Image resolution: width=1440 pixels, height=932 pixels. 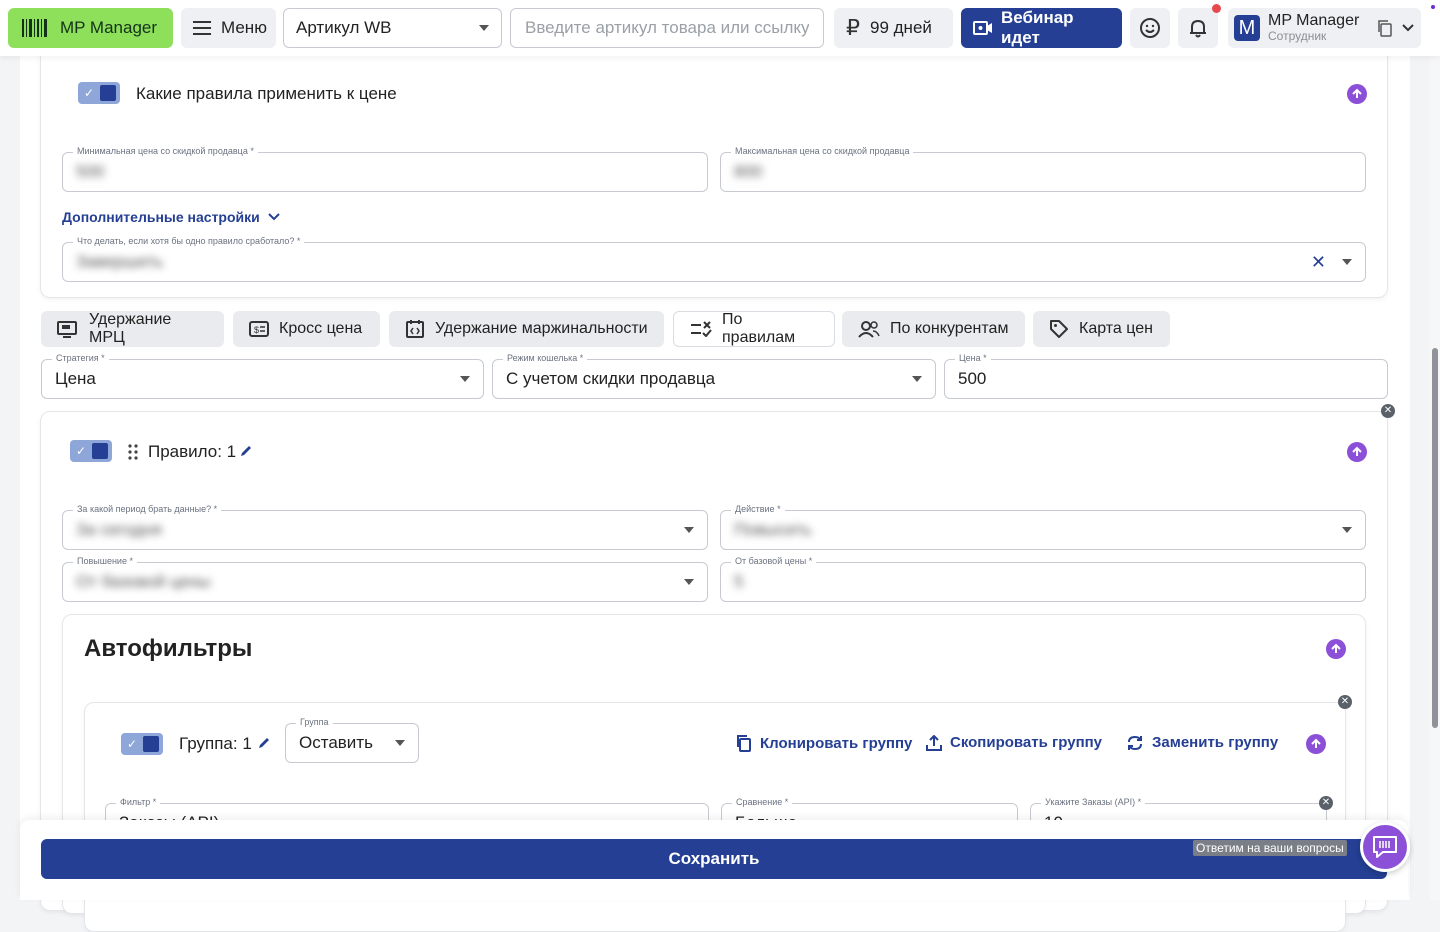 What do you see at coordinates (120, 261) in the screenshot?
I see `if-triggered-value: Завершить` at bounding box center [120, 261].